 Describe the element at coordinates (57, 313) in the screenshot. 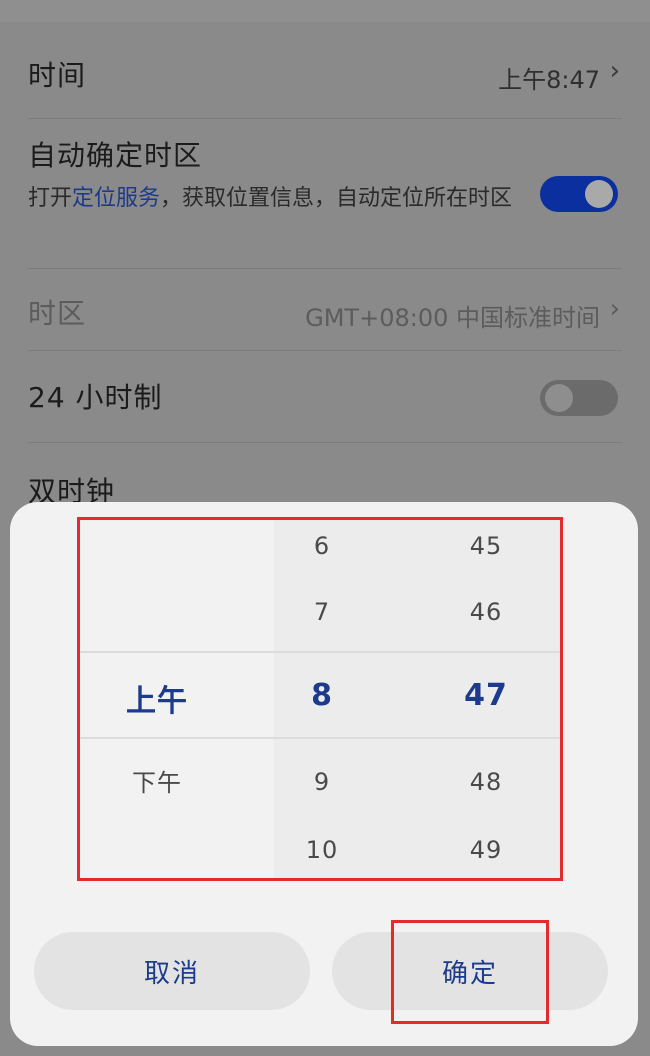

I see `timezone-title: 时区` at that location.